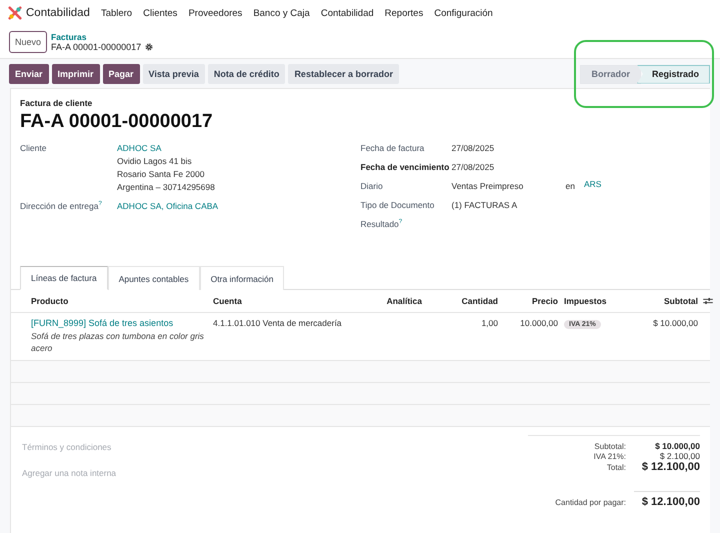 The width and height of the screenshot is (720, 533). I want to click on total-value: $ 10.000,00, so click(677, 446).